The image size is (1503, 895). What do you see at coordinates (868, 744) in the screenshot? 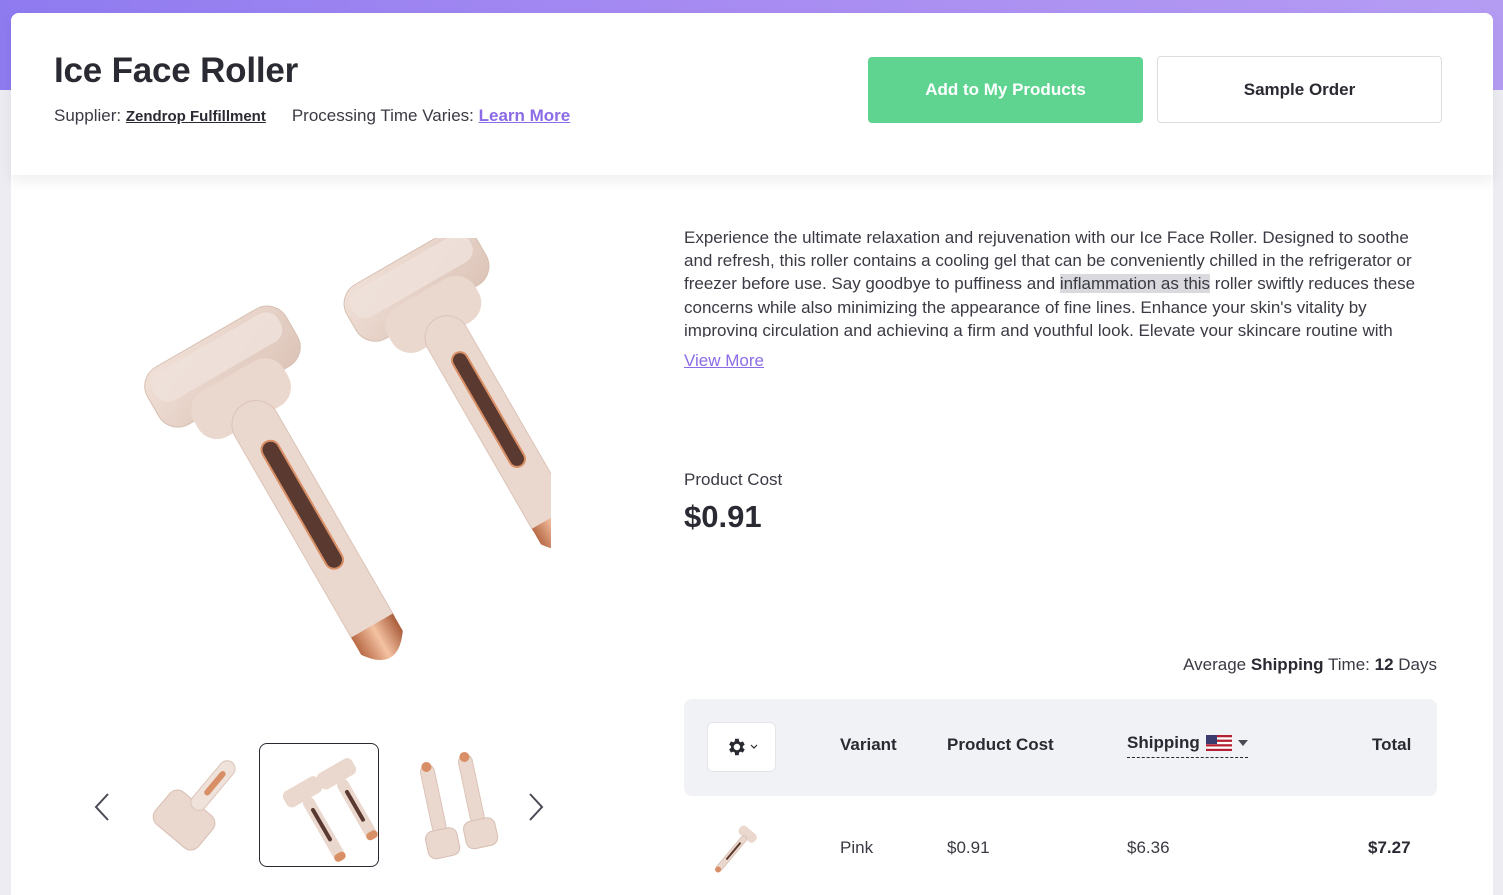
I see `column-header-variant: Variant` at bounding box center [868, 744].